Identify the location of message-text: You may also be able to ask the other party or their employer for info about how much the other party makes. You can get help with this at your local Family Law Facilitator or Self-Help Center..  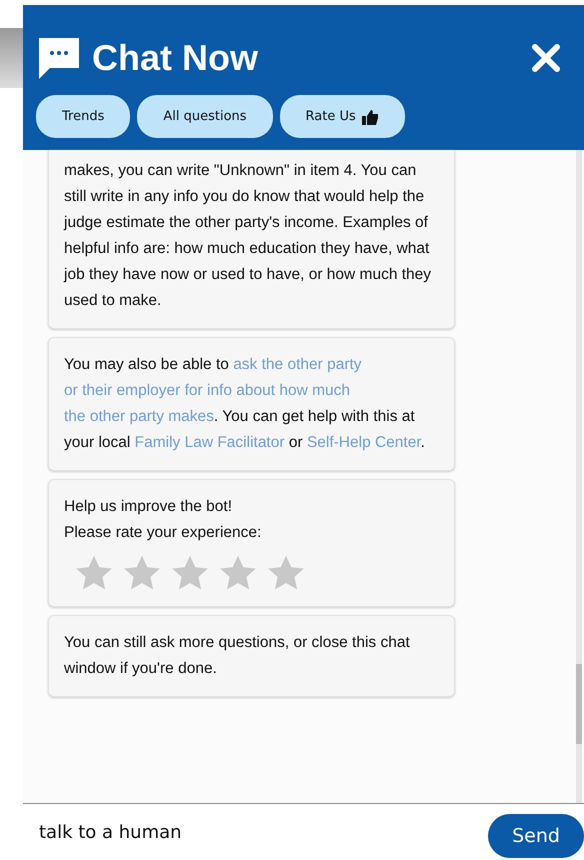
(245, 404).